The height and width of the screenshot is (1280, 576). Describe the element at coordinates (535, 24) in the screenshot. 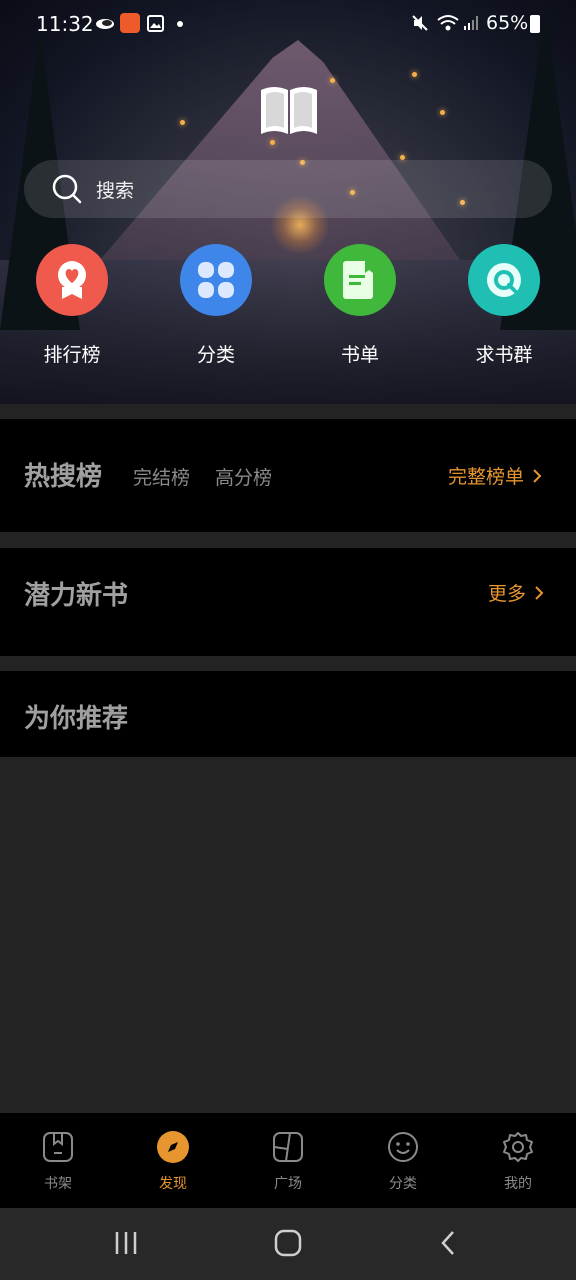

I see `battery-icon` at that location.